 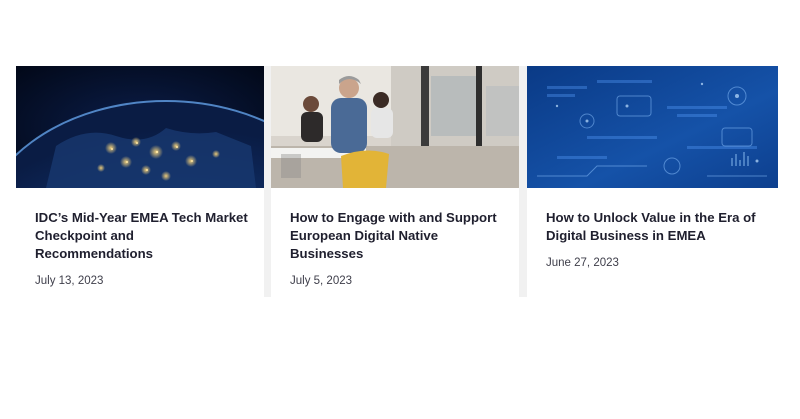 What do you see at coordinates (652, 127) in the screenshot?
I see `digital-interface-image` at bounding box center [652, 127].